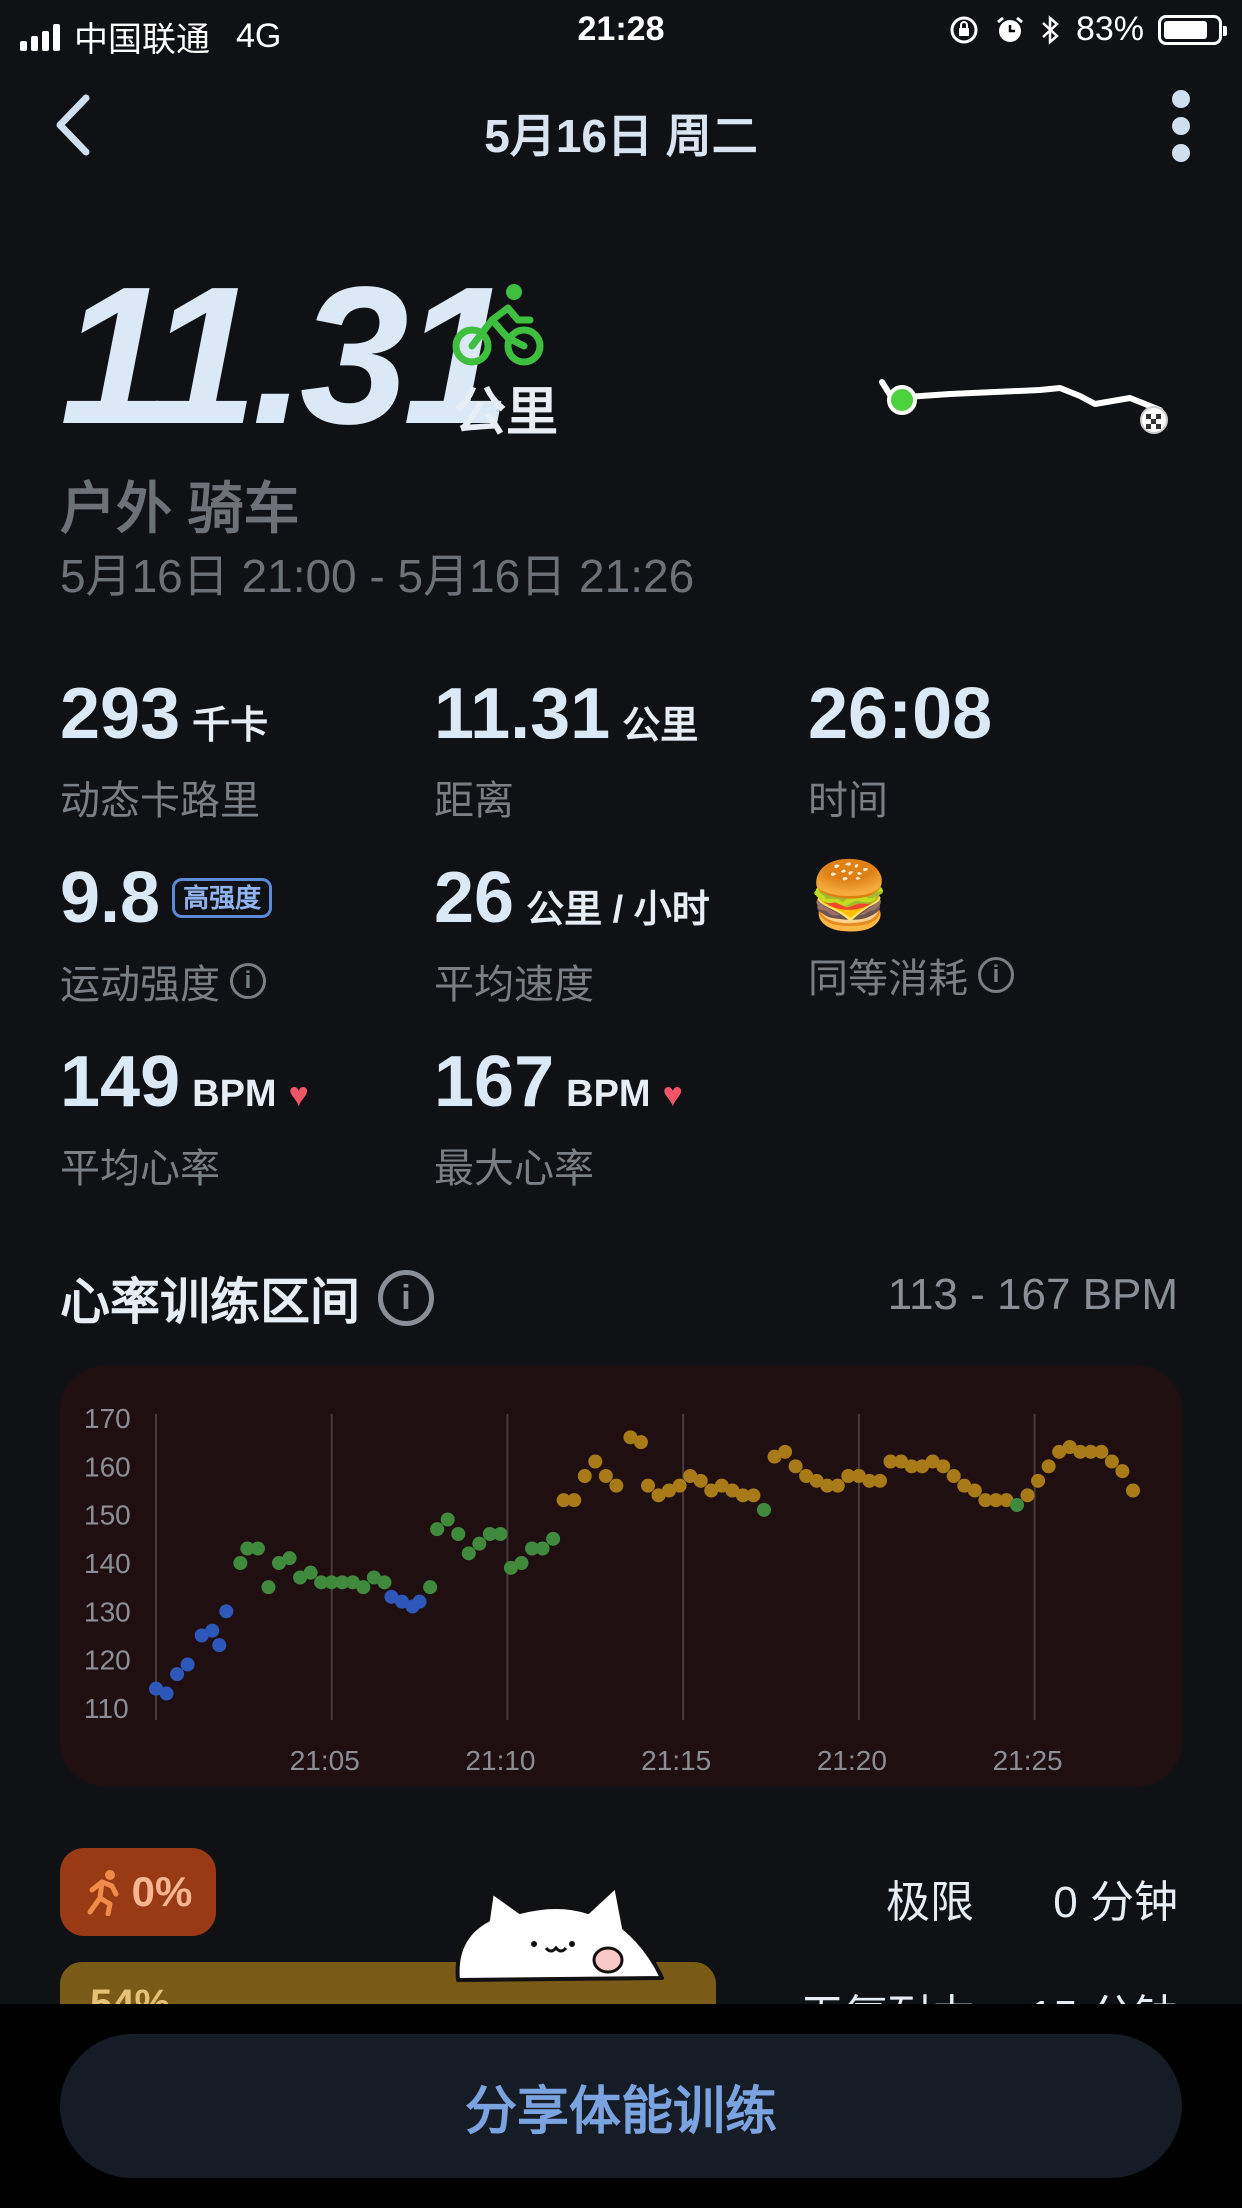 The width and height of the screenshot is (1242, 2208). Describe the element at coordinates (1030, 405) in the screenshot. I see `route-map-thumbnail` at that location.